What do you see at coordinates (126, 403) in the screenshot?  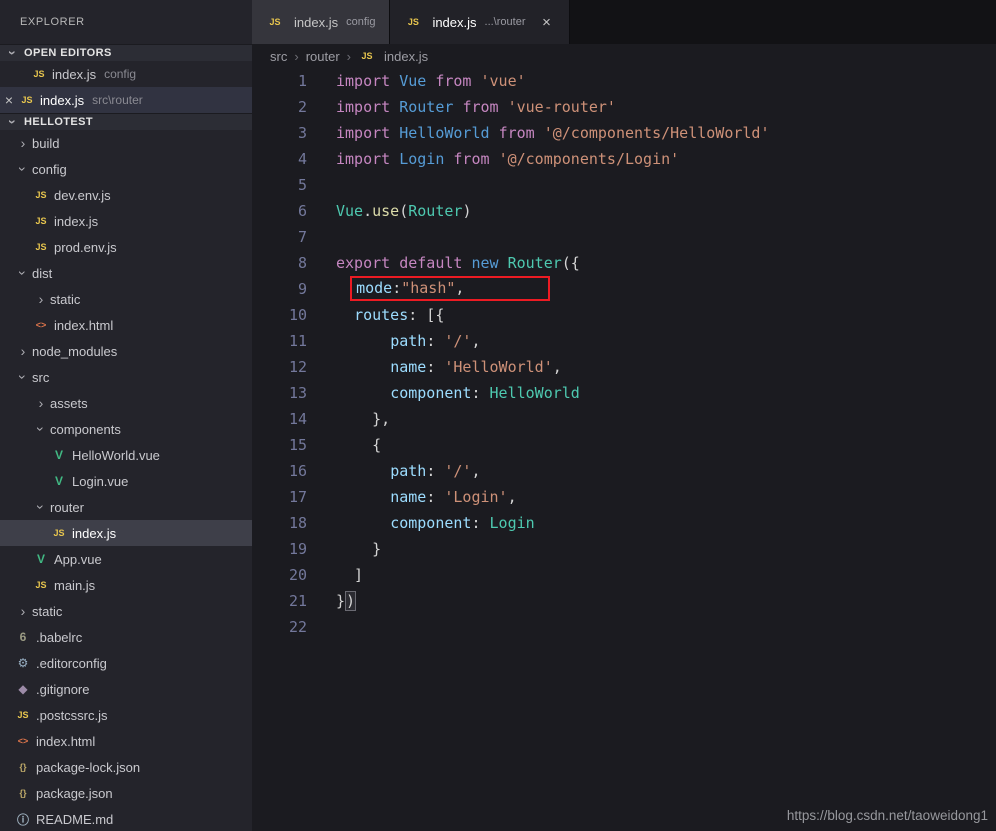 I see `tree-folder-assets: › assets` at bounding box center [126, 403].